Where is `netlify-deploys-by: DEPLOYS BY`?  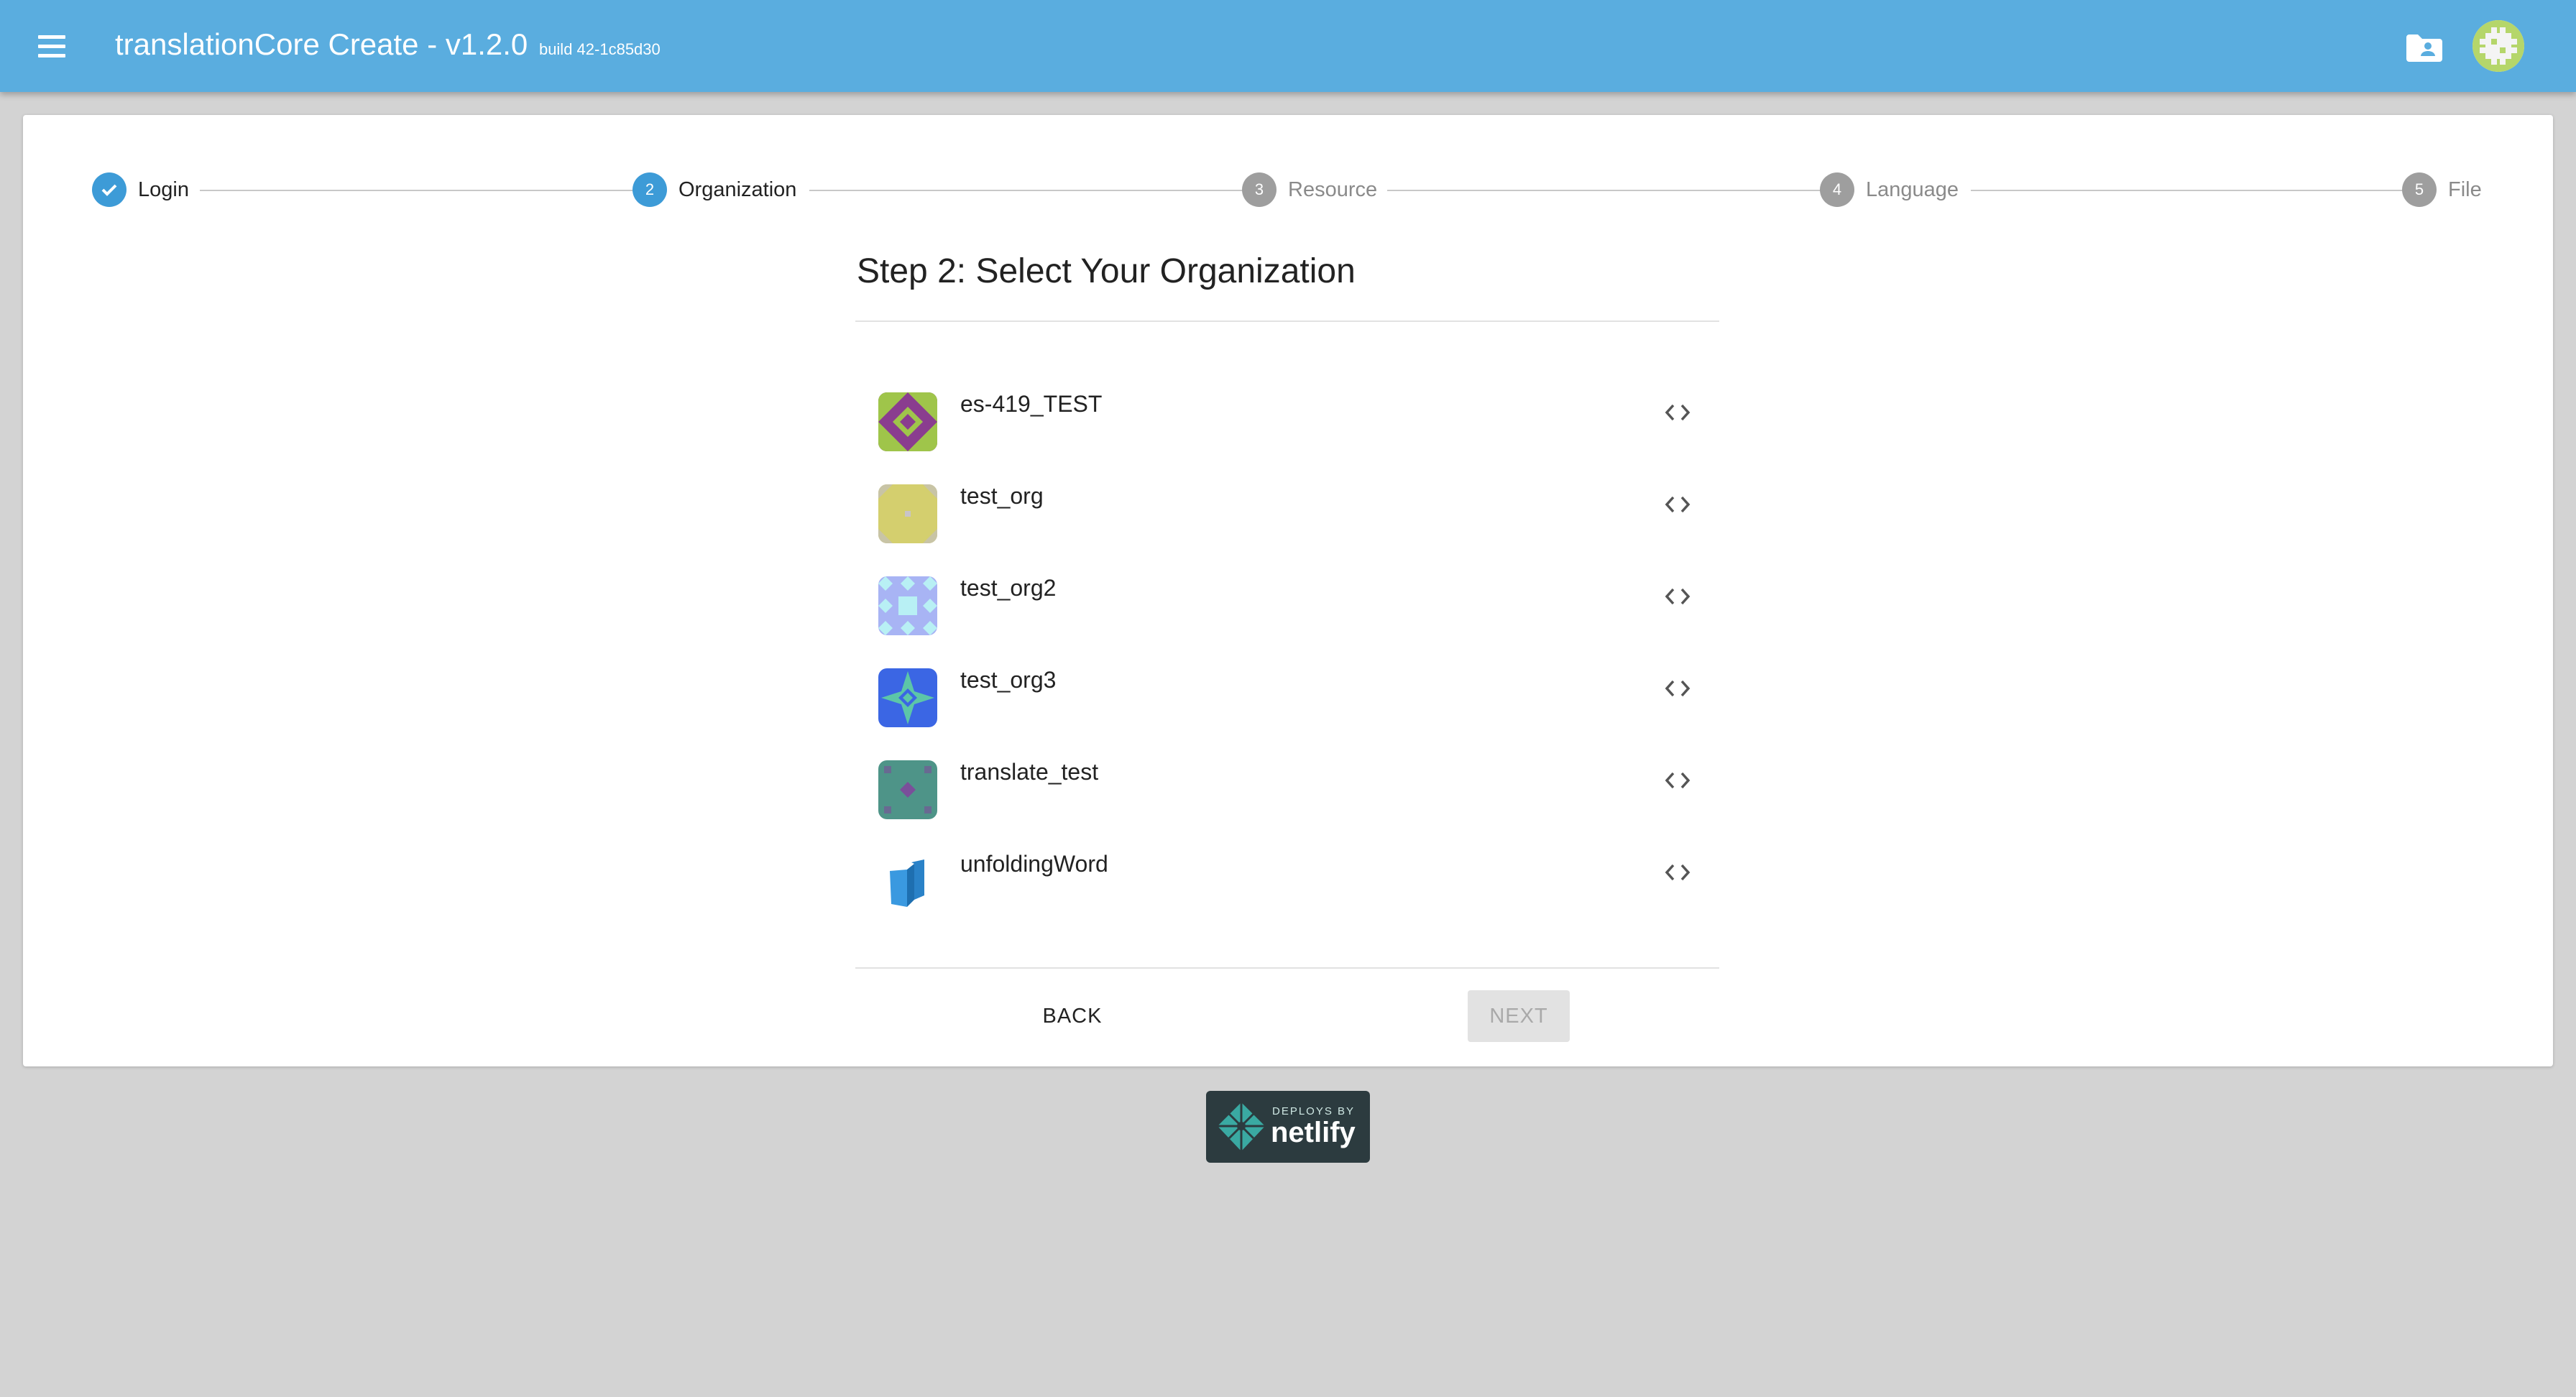 netlify-deploys-by: DEPLOYS BY is located at coordinates (1314, 1111).